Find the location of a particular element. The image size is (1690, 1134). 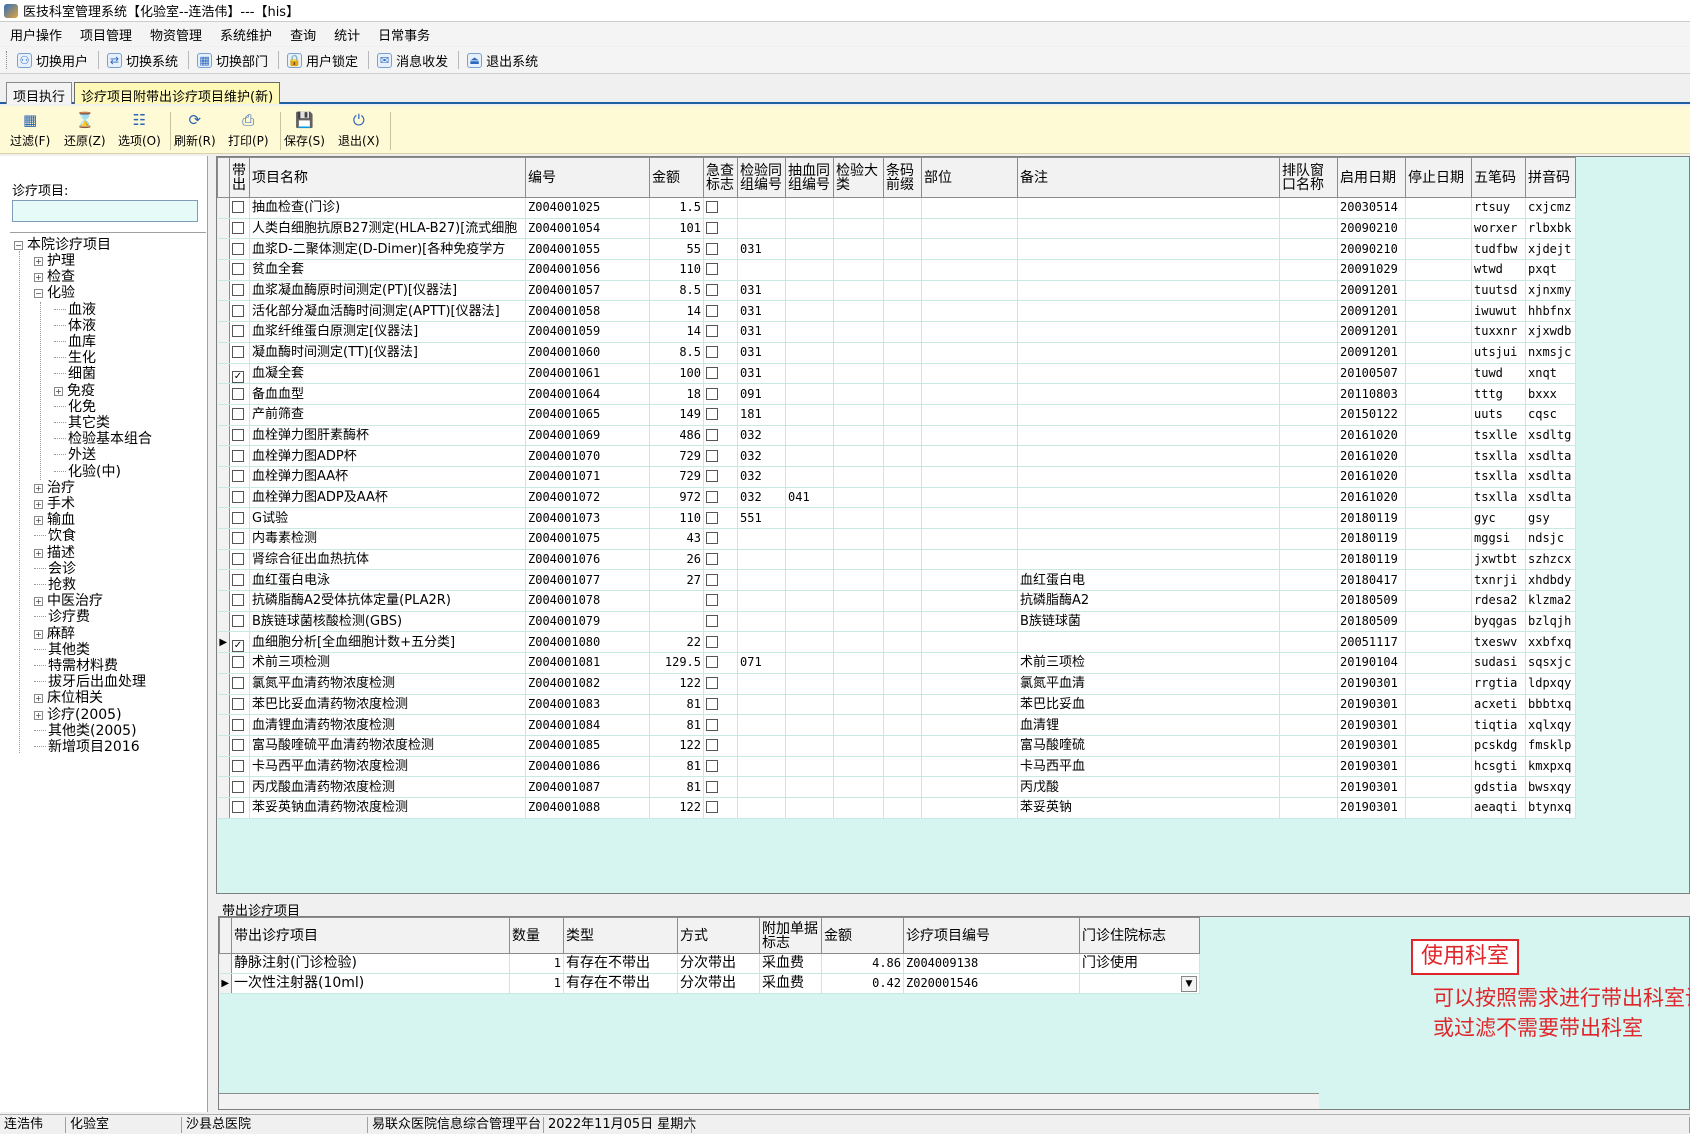

tree-node: 检验基本组合 is located at coordinates (103, 439).